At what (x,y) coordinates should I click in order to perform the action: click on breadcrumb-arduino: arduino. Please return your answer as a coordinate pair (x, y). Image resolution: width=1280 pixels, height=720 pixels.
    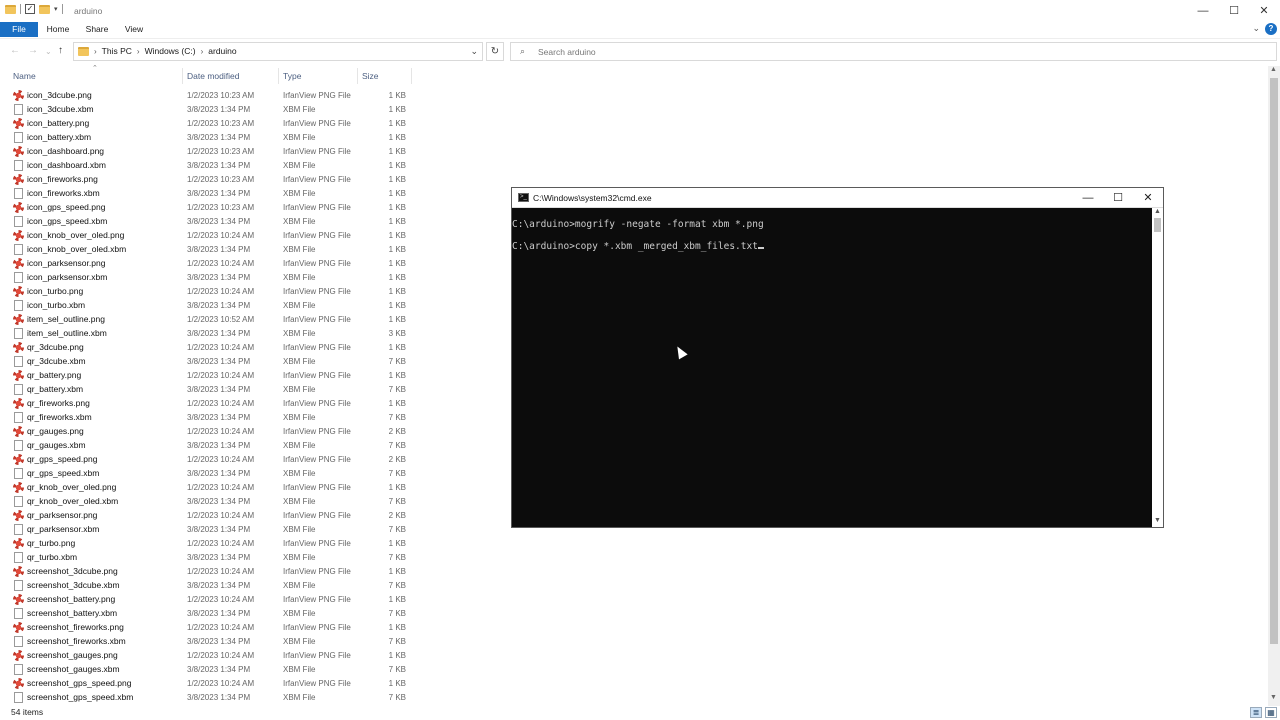
    Looking at the image, I should click on (222, 51).